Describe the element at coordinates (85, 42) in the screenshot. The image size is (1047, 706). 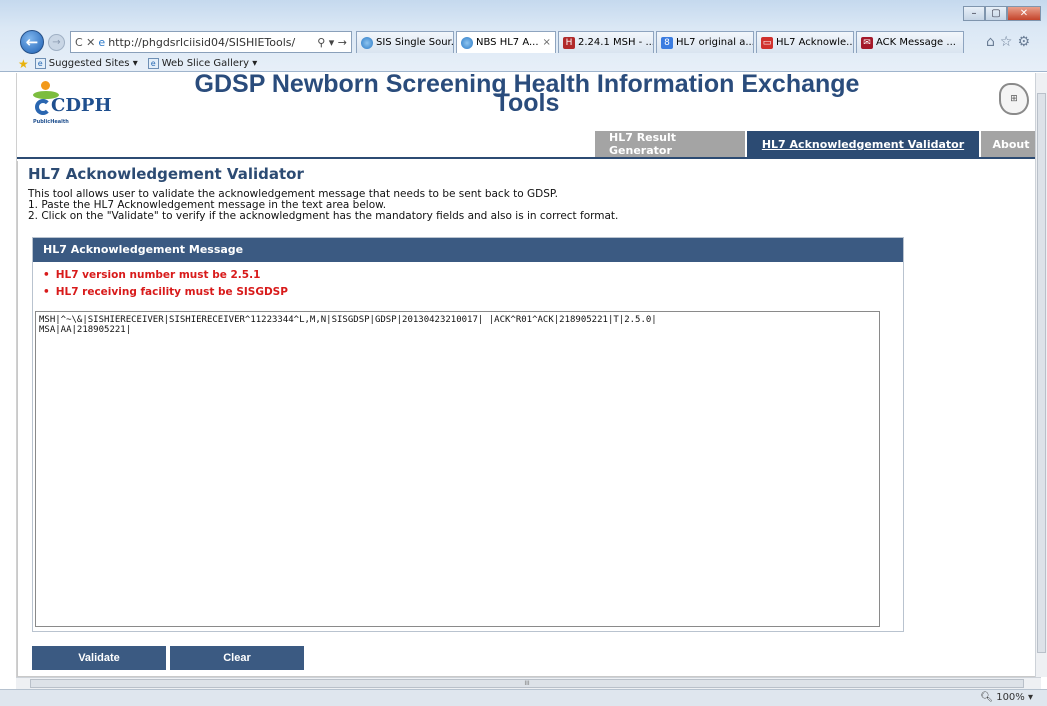
I see `refresh-stop-icon: C ✕` at that location.